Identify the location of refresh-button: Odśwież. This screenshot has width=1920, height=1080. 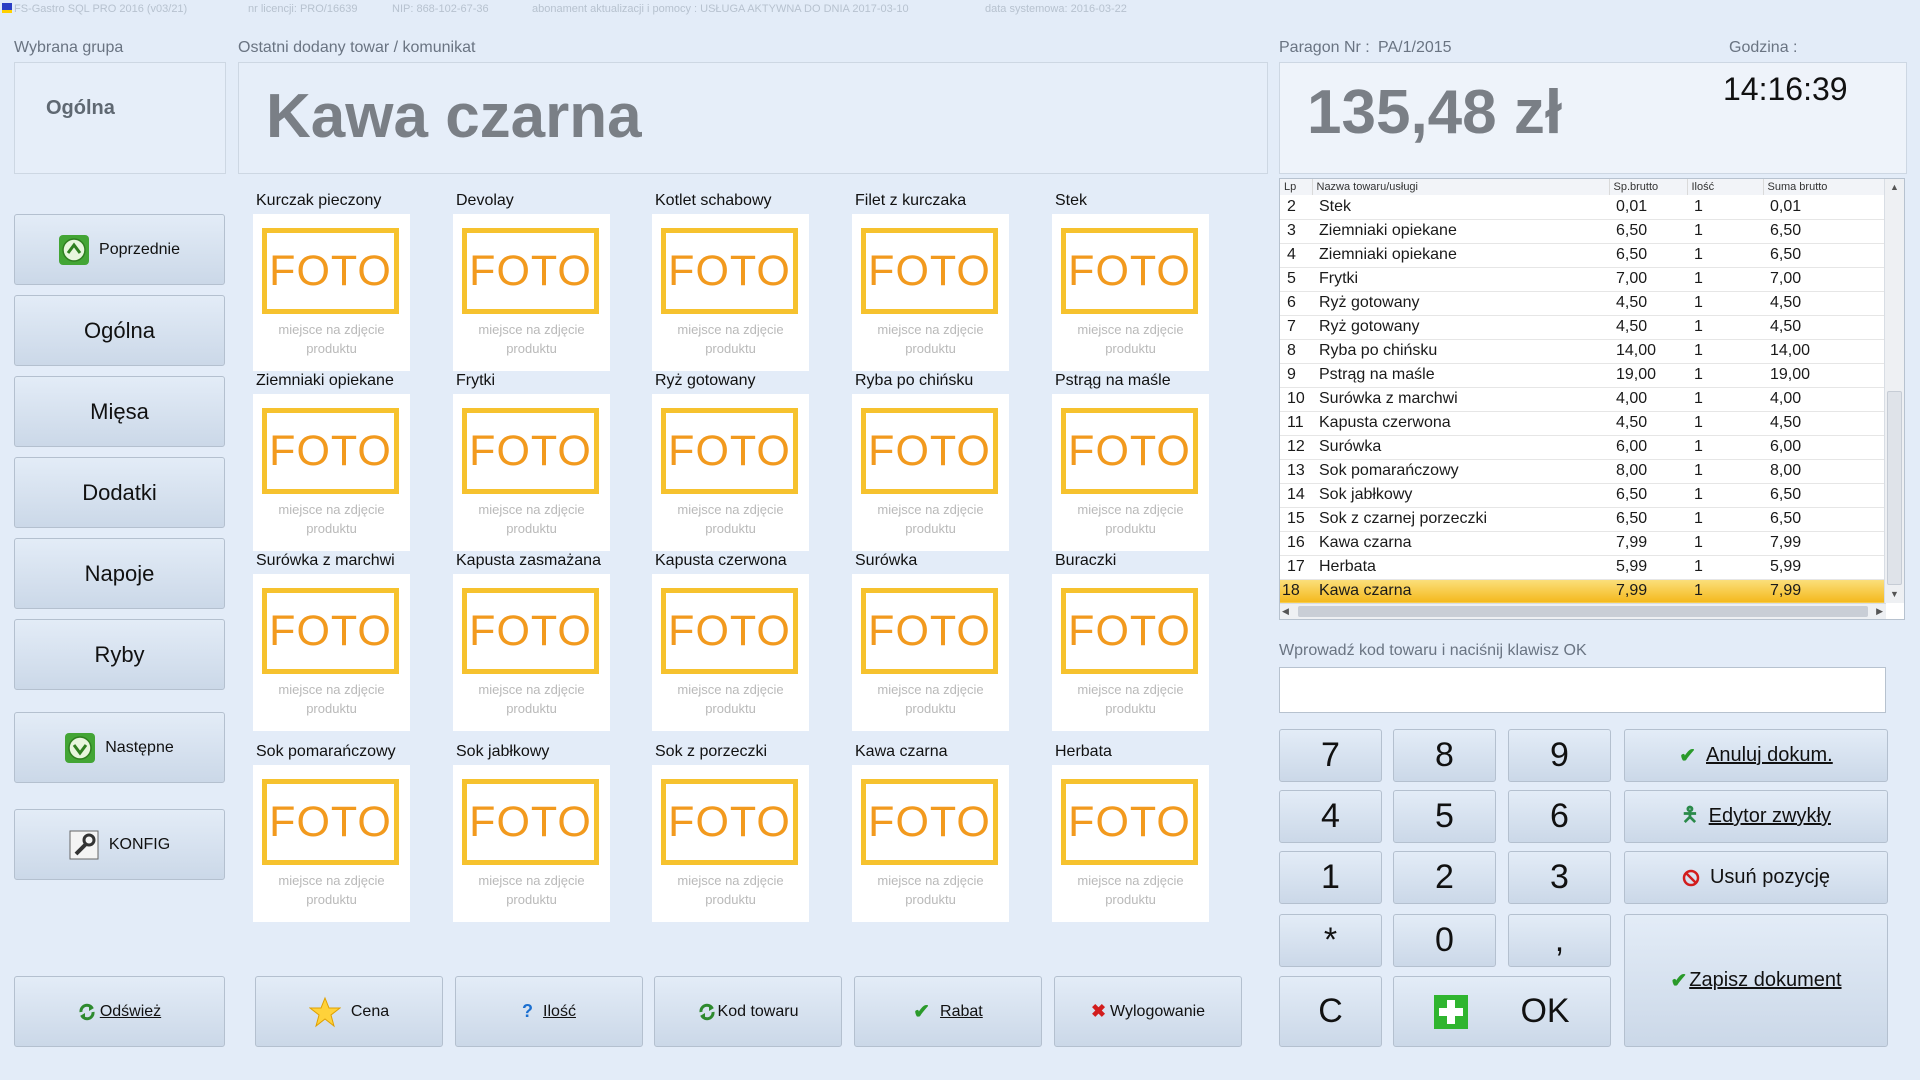
(119, 1011).